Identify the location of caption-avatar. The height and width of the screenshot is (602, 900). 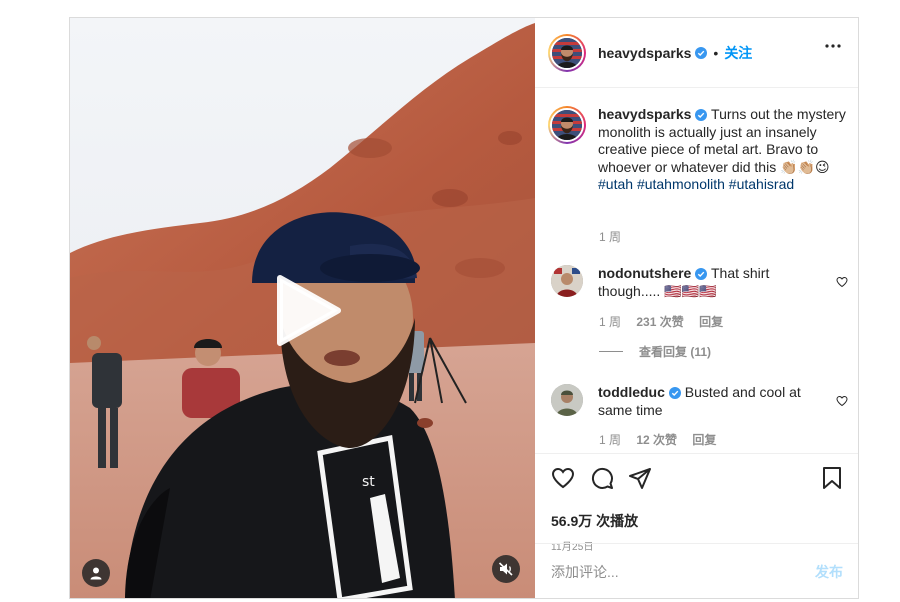
(567, 125).